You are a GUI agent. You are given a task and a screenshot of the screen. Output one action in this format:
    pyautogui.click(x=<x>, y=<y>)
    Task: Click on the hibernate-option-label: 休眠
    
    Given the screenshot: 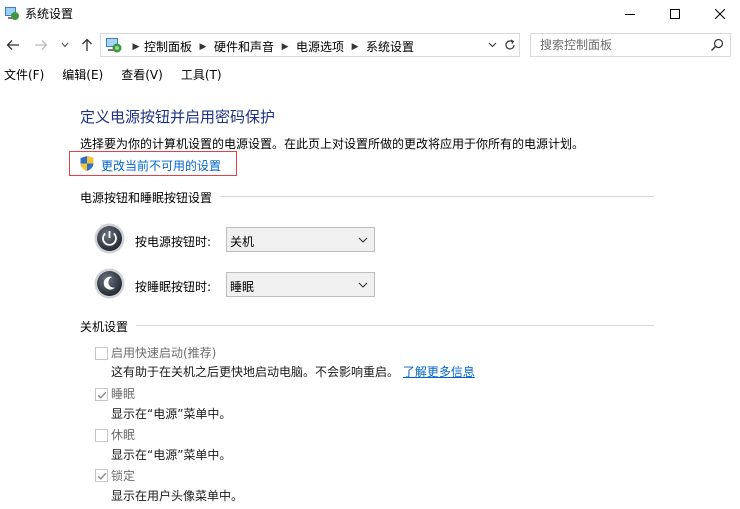 What is the action you would take?
    pyautogui.click(x=123, y=435)
    